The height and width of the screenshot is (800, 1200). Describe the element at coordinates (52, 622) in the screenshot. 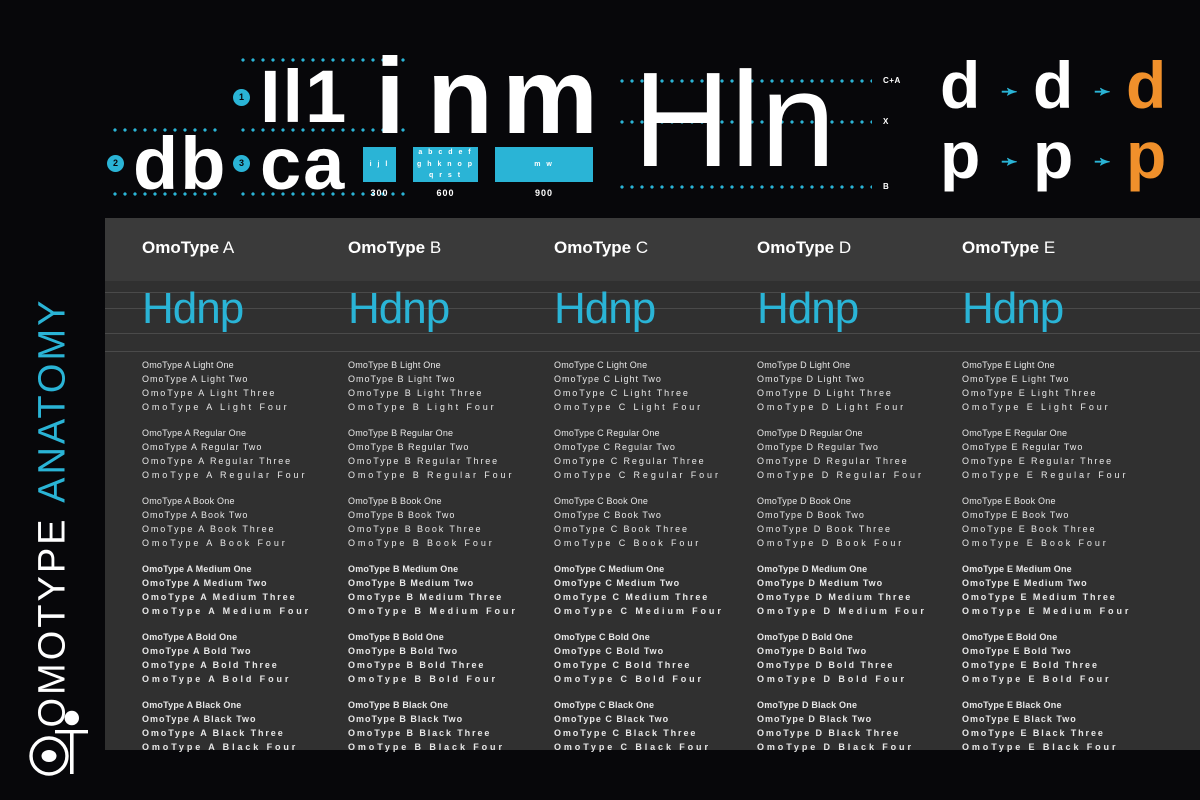

I see `vertical-title-primary: OMOTYPE` at that location.